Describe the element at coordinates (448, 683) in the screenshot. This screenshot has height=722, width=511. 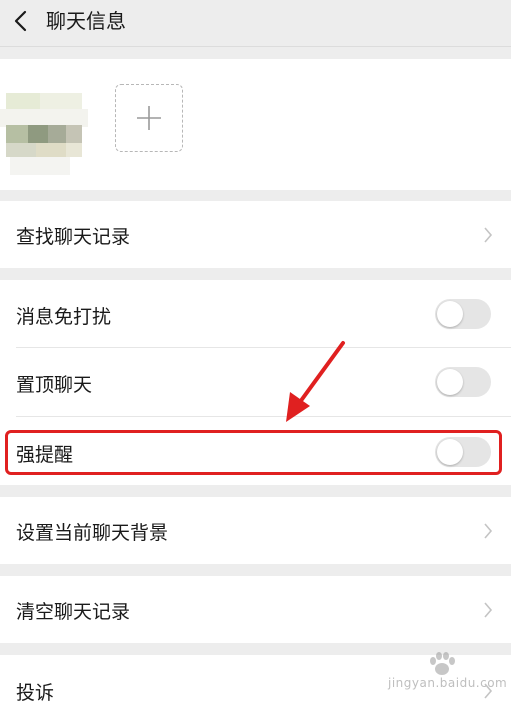
I see `watermark-text: jingyan.baidu.com` at that location.